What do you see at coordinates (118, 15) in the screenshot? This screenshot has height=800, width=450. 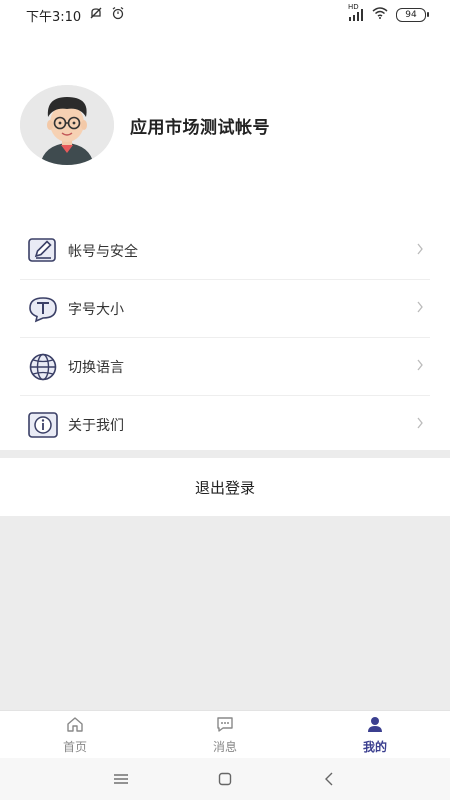 I see `alarm-icon` at bounding box center [118, 15].